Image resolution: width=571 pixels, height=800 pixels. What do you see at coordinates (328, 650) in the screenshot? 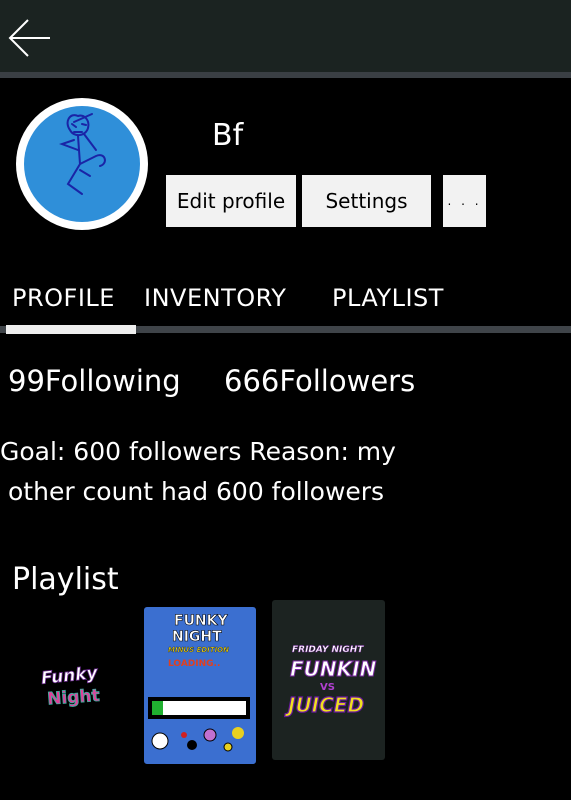
I see `cover-text: FRIDAY NIGHT` at bounding box center [328, 650].